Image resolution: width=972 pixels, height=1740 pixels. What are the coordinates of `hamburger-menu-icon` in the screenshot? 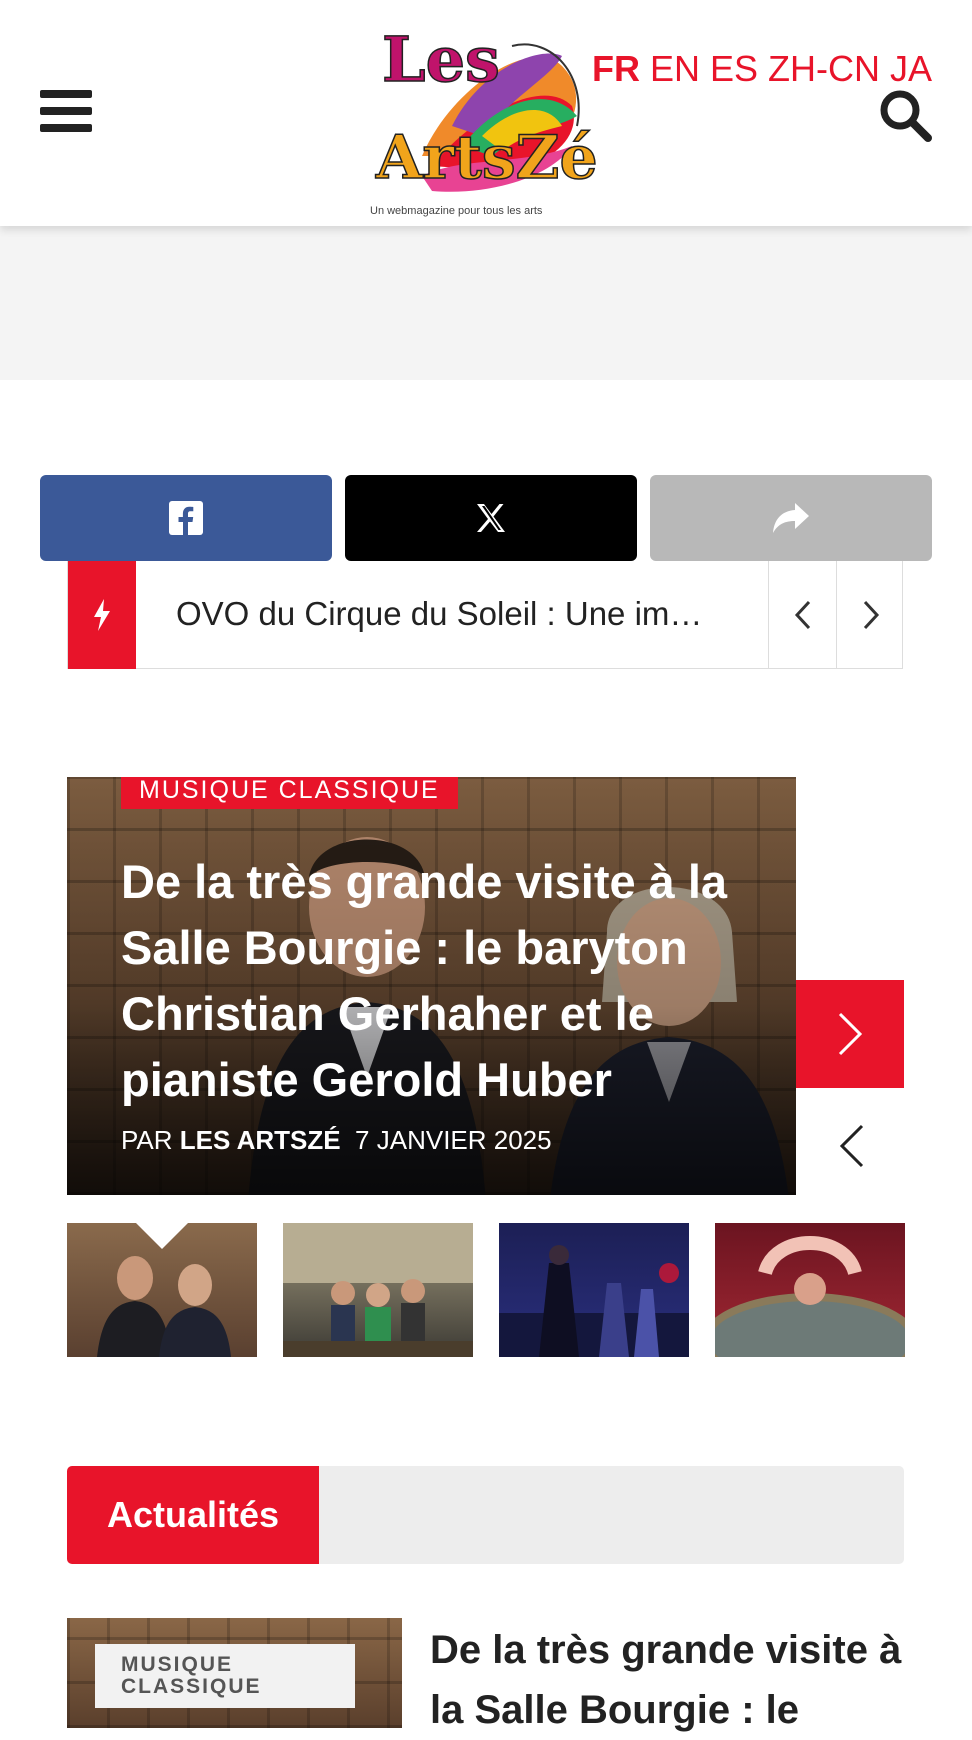 It's located at (66, 111).